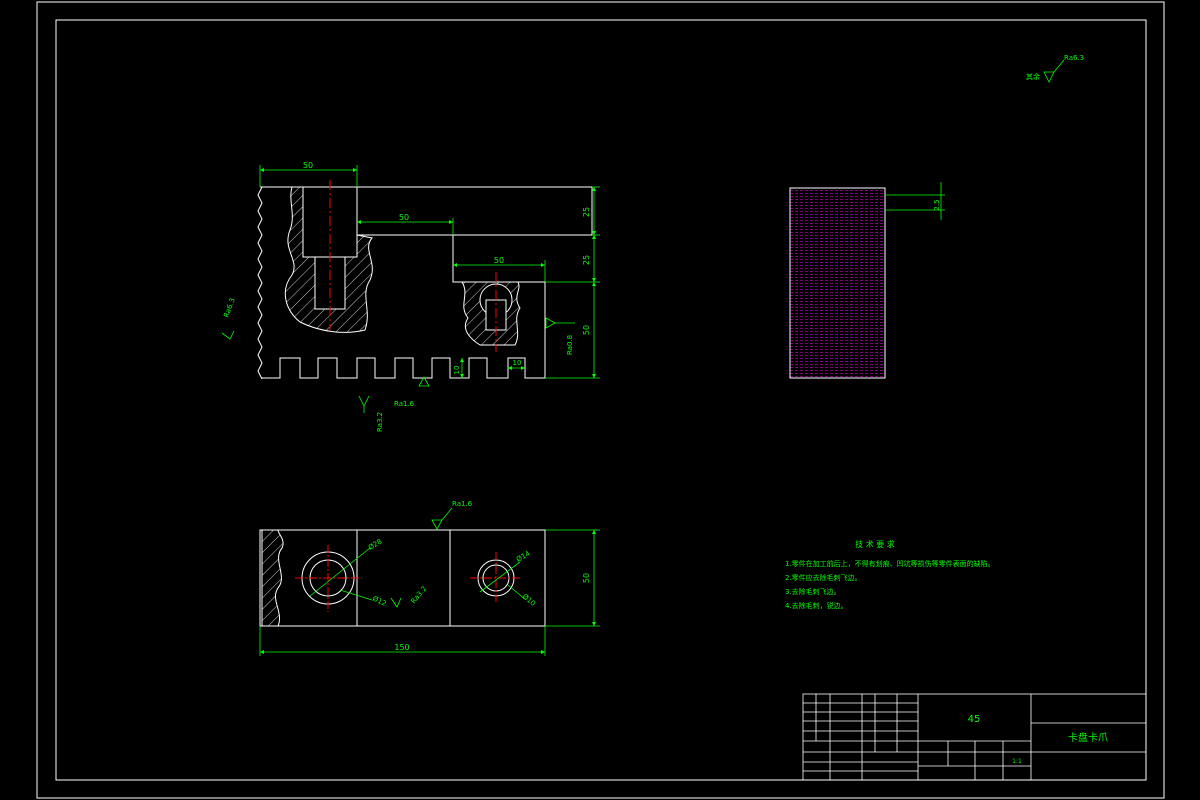 This screenshot has width=1200, height=800. I want to click on roughness-4: Ra0.8, so click(570, 345).